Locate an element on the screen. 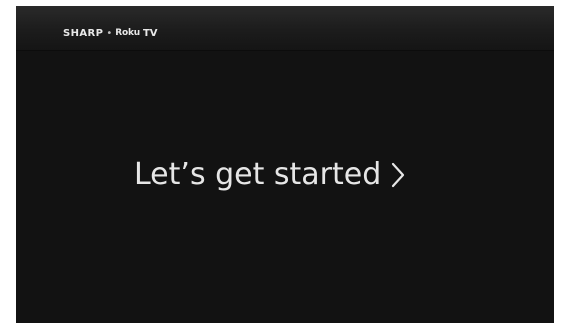  brand-roku: Roku is located at coordinates (127, 33).